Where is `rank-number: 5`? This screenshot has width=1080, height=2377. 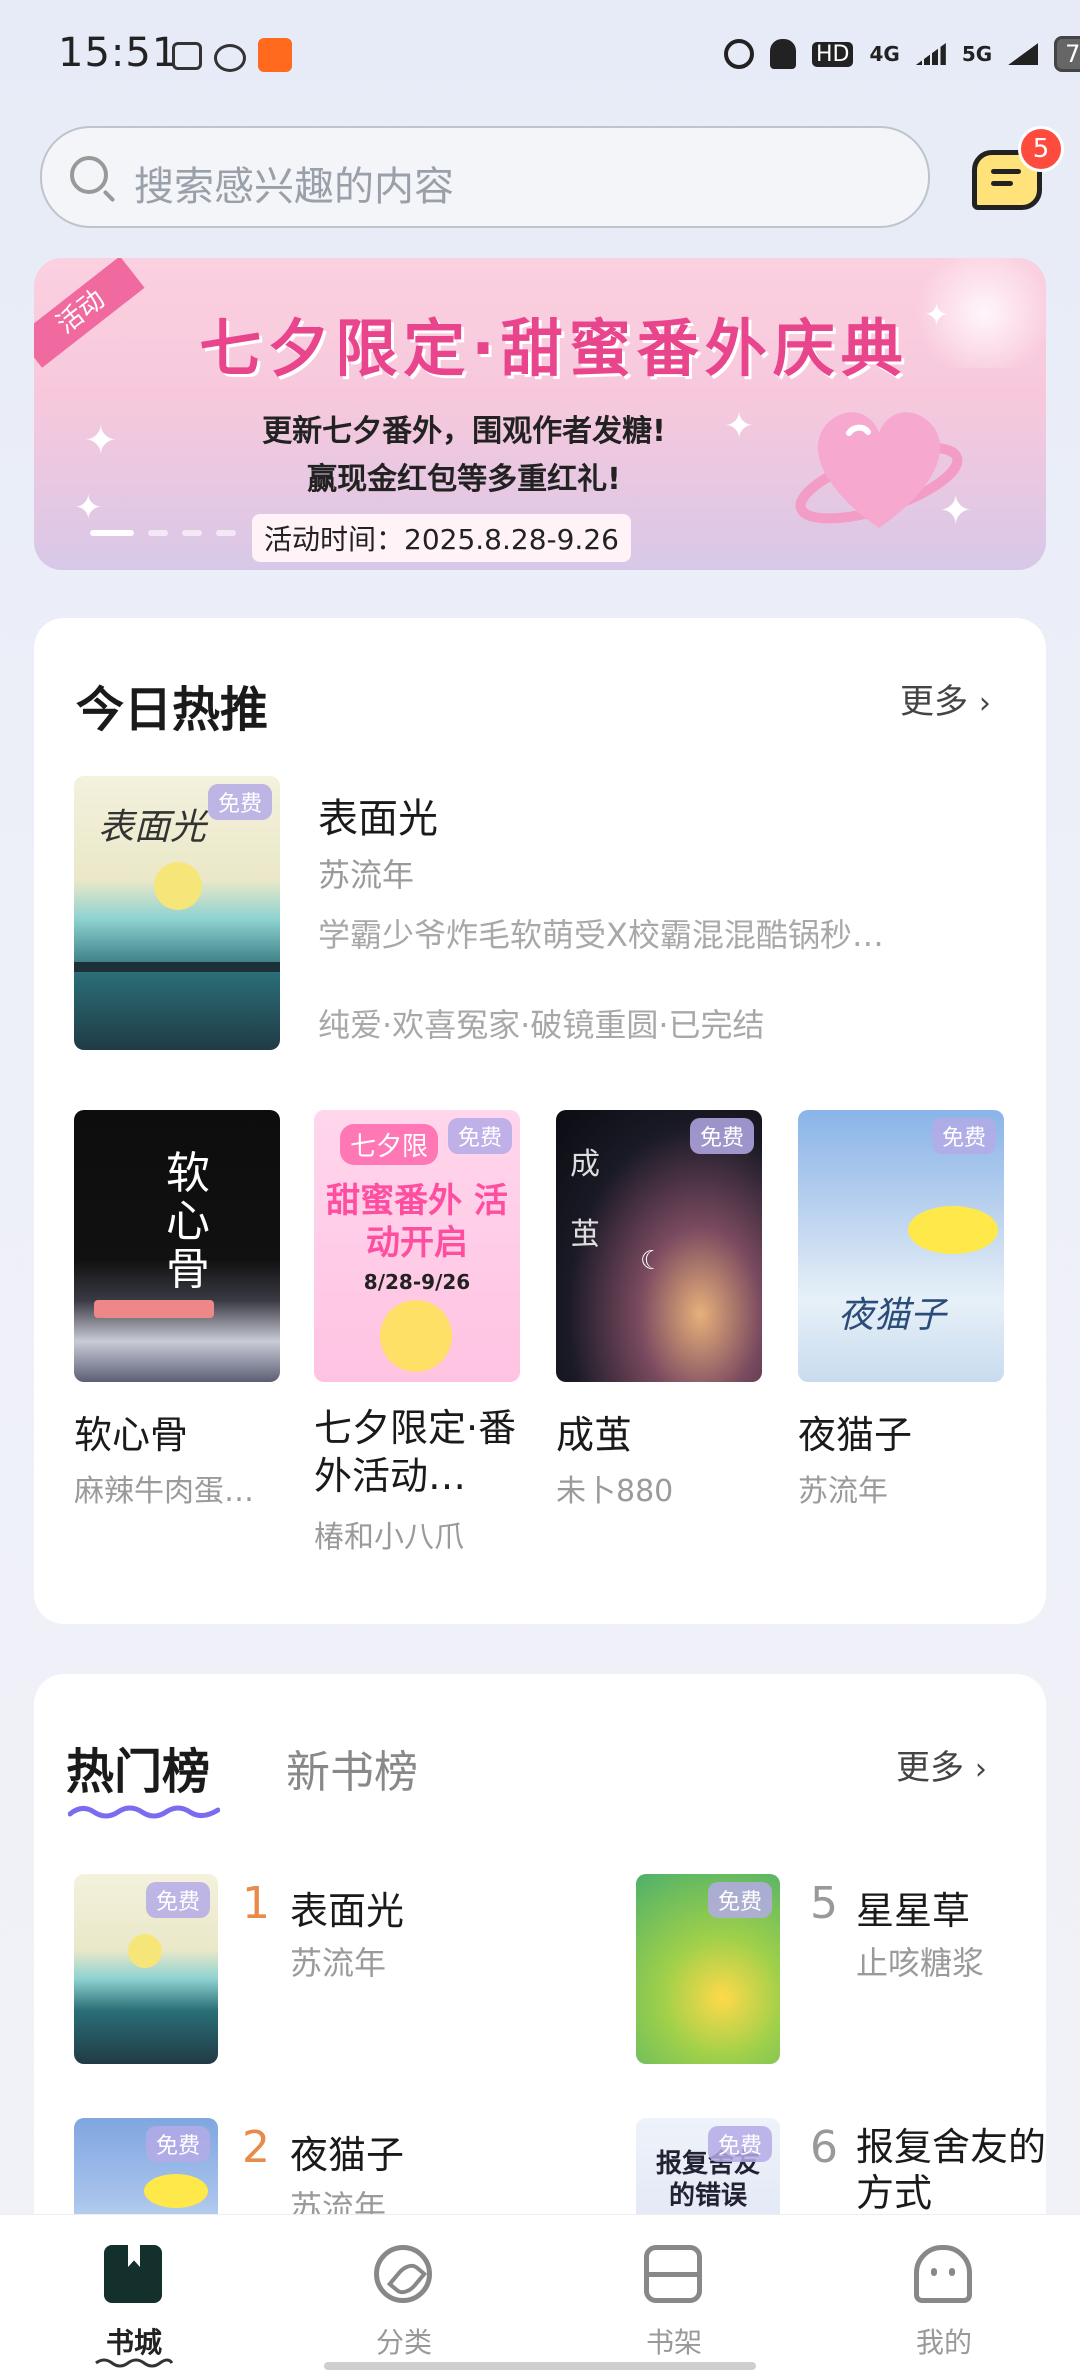
rank-number: 5 is located at coordinates (824, 1903).